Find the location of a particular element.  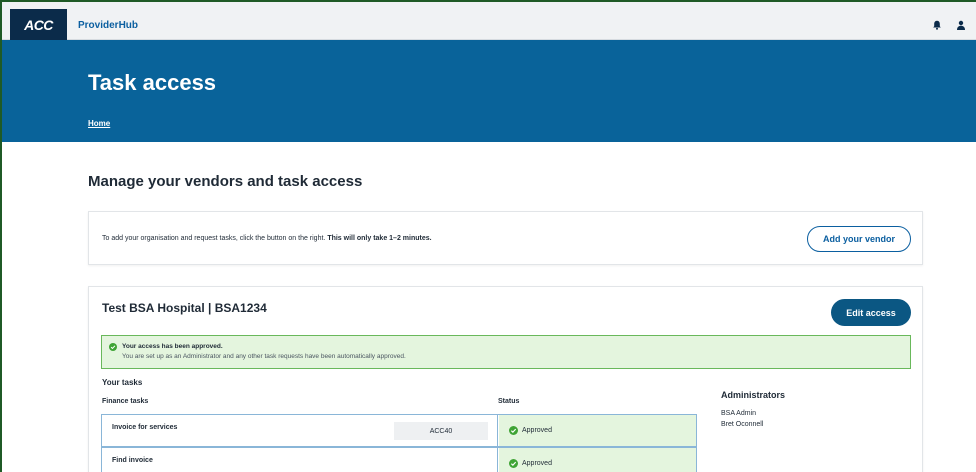

bell-icon is located at coordinates (937, 25).